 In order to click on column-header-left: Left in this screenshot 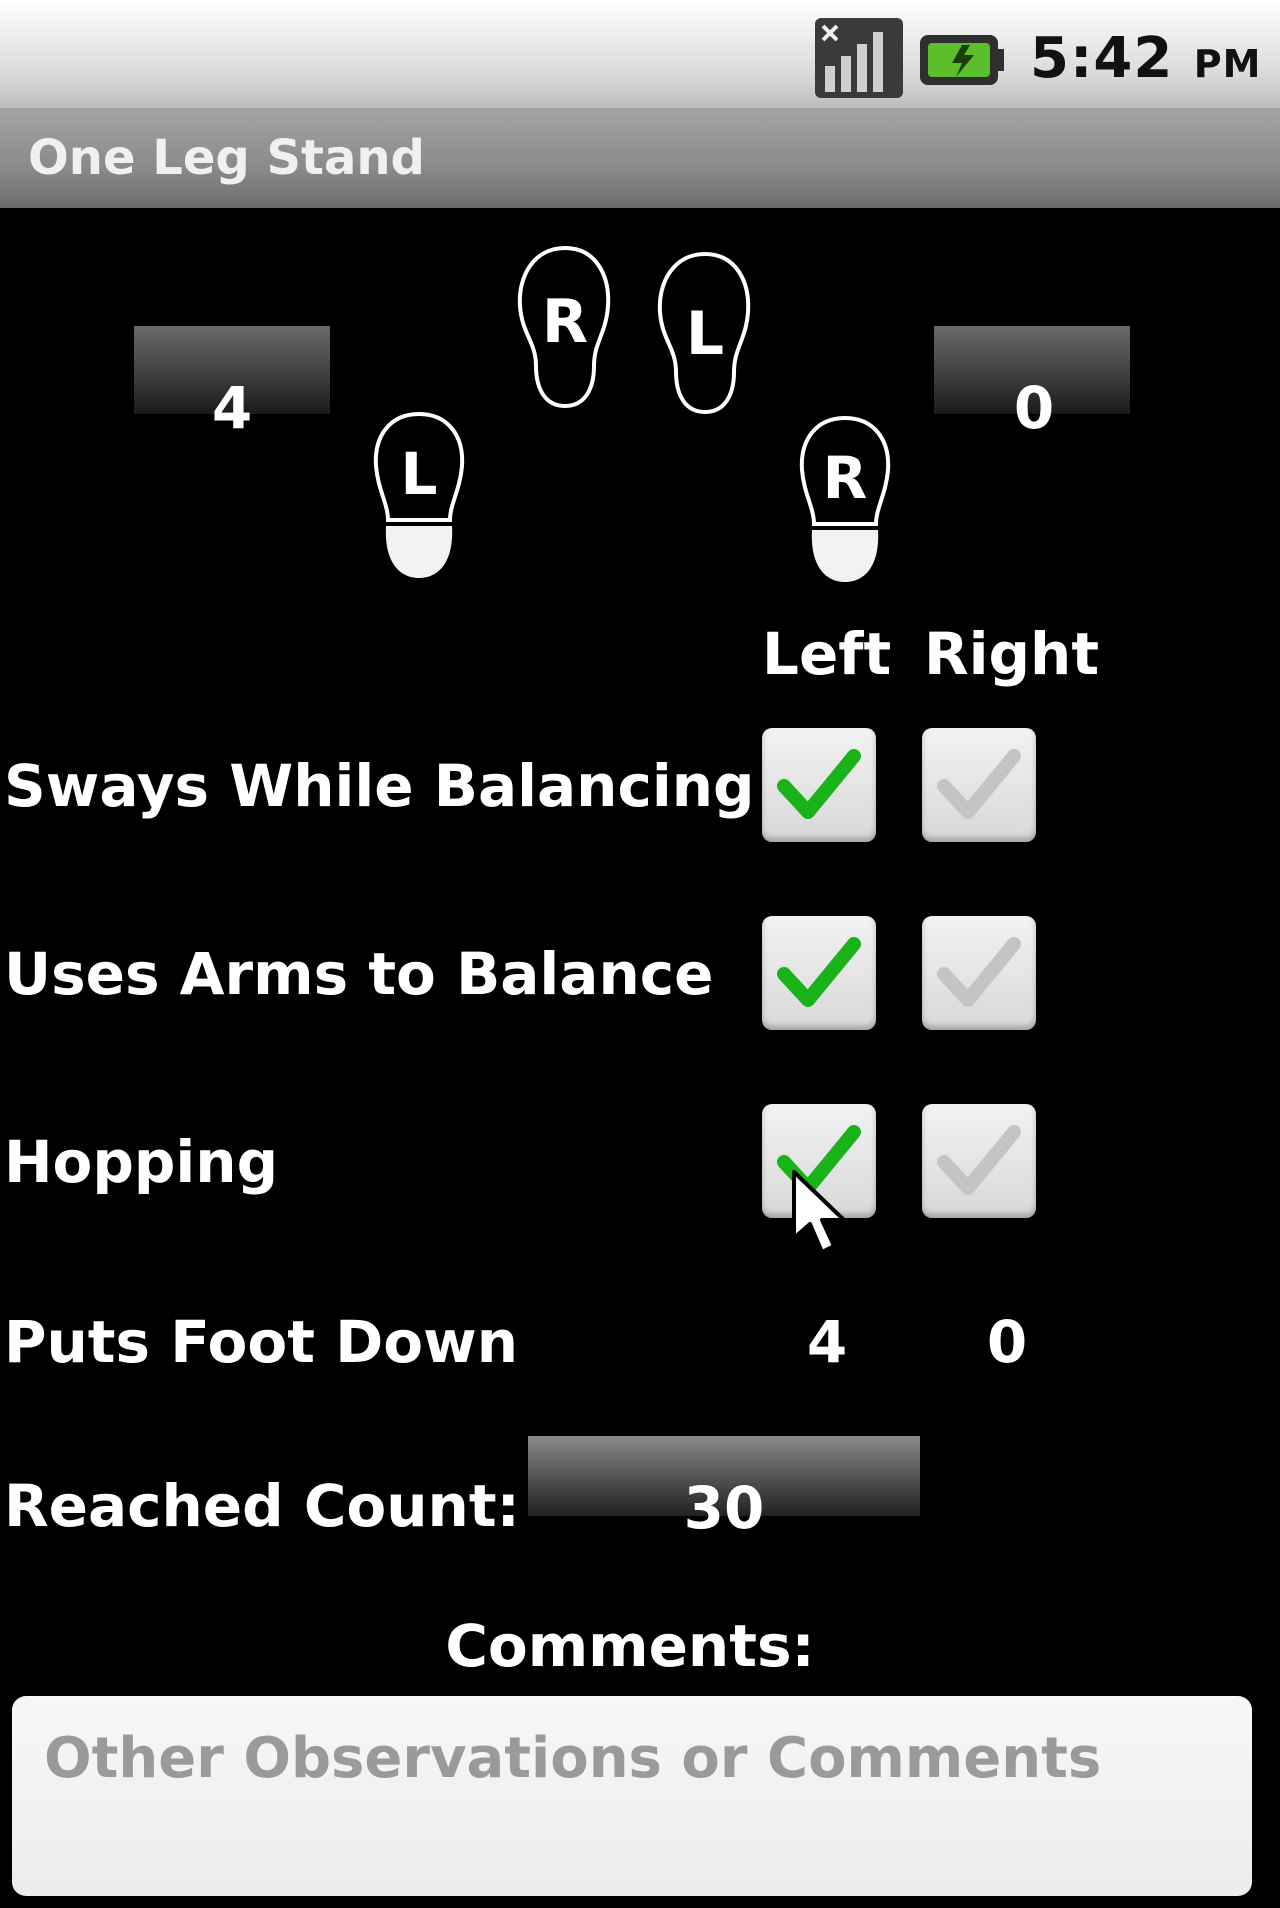, I will do `click(827, 654)`.